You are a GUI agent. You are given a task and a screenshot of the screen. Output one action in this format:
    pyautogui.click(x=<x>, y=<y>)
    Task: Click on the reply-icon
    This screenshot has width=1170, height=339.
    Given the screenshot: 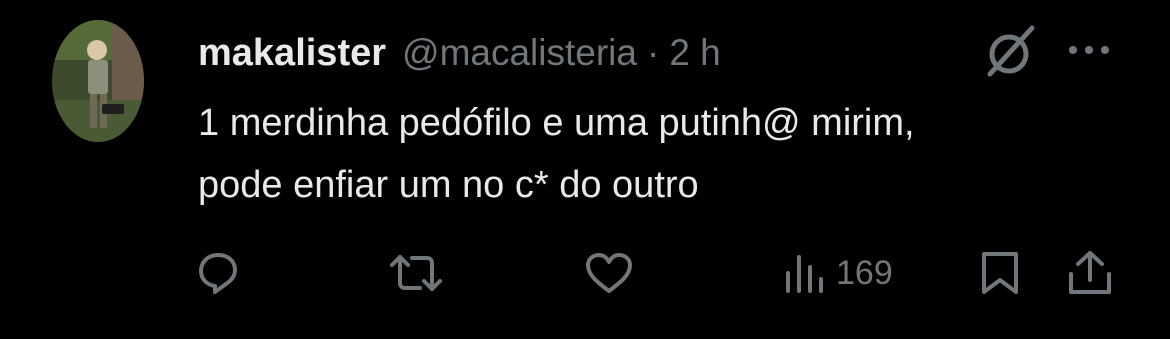 What is the action you would take?
    pyautogui.click(x=218, y=273)
    